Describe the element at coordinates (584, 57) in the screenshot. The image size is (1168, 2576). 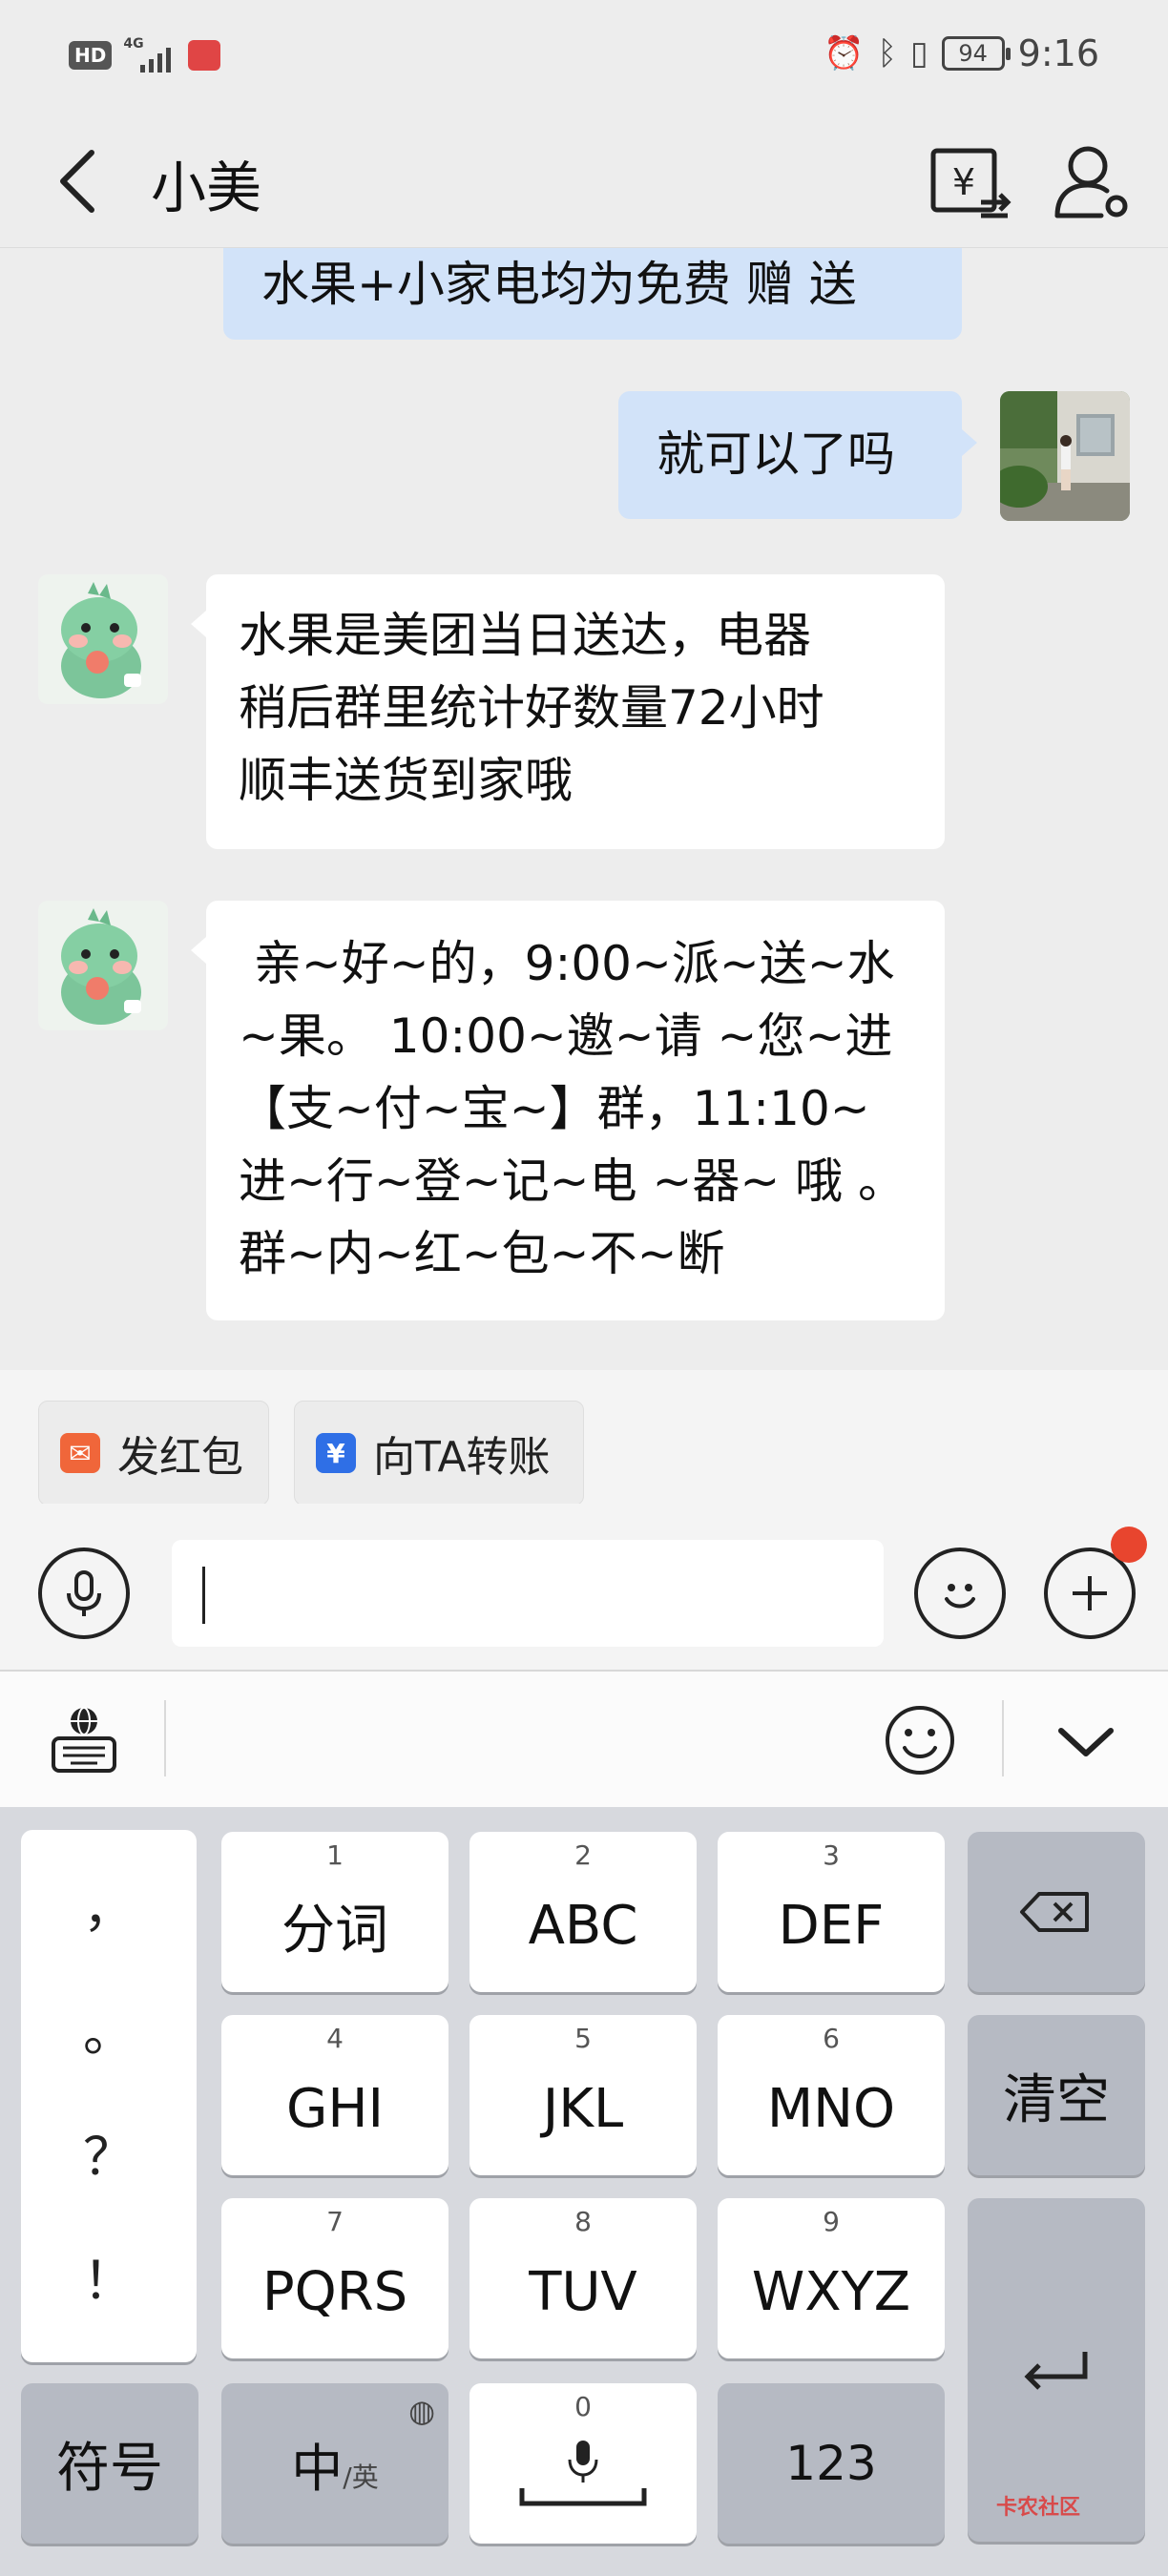
I see `status-bar: HD 4G ⏰ ᛒ ▯ 94 9:16` at that location.